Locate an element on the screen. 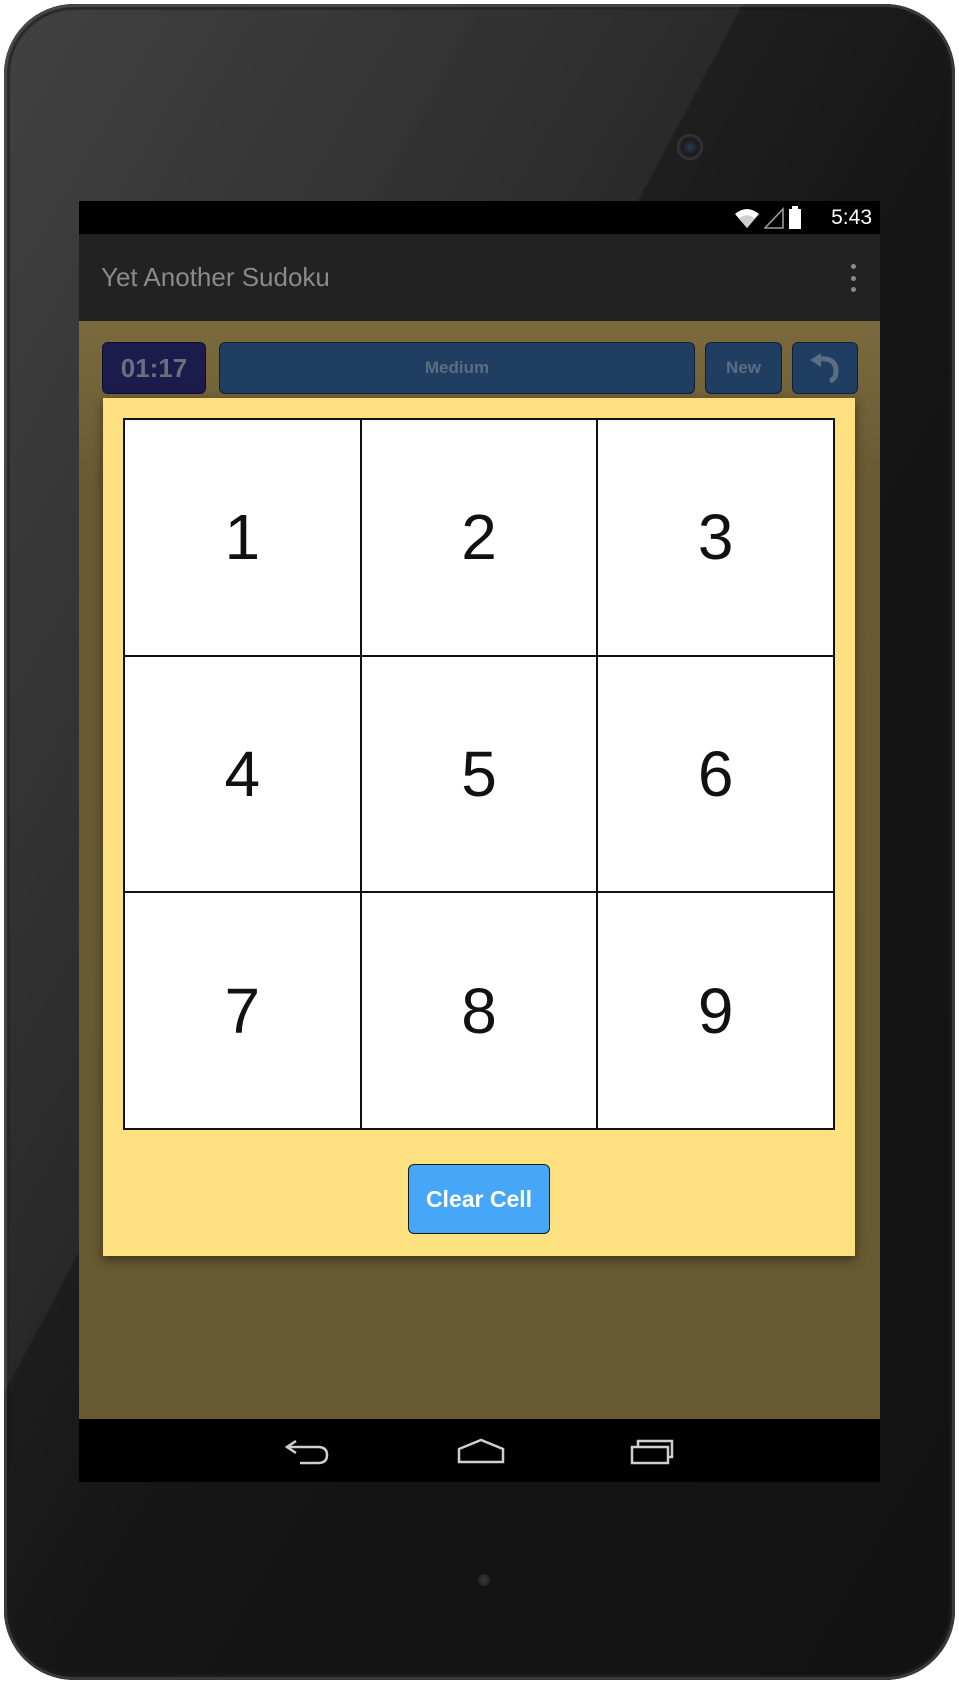  back-icon is located at coordinates (306, 1452).